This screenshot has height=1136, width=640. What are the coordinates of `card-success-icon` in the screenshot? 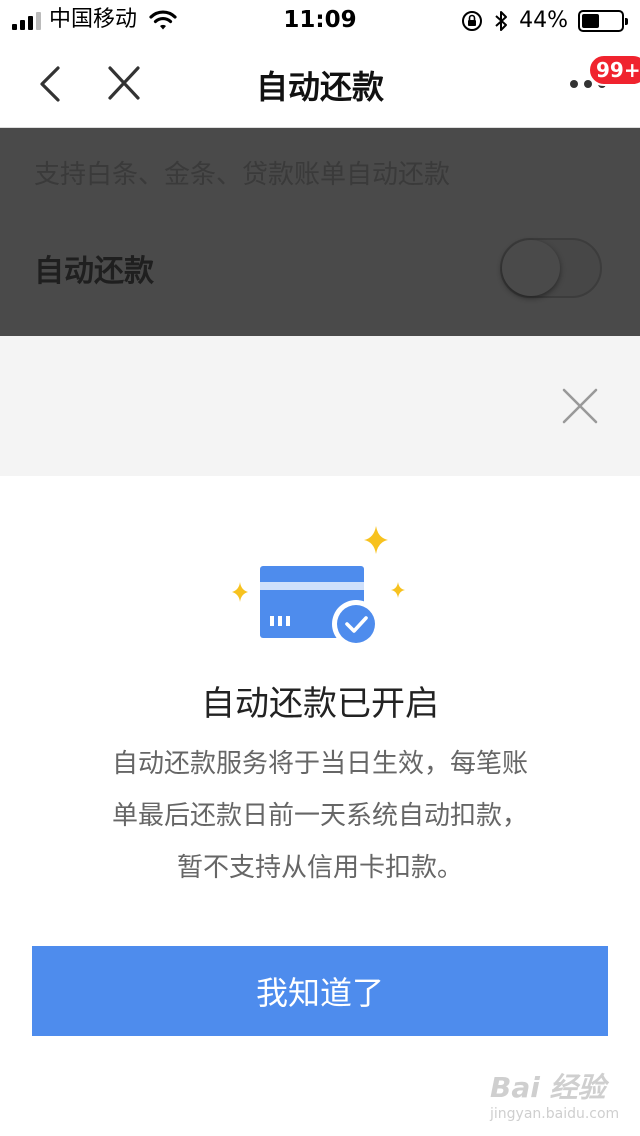 It's located at (318, 587).